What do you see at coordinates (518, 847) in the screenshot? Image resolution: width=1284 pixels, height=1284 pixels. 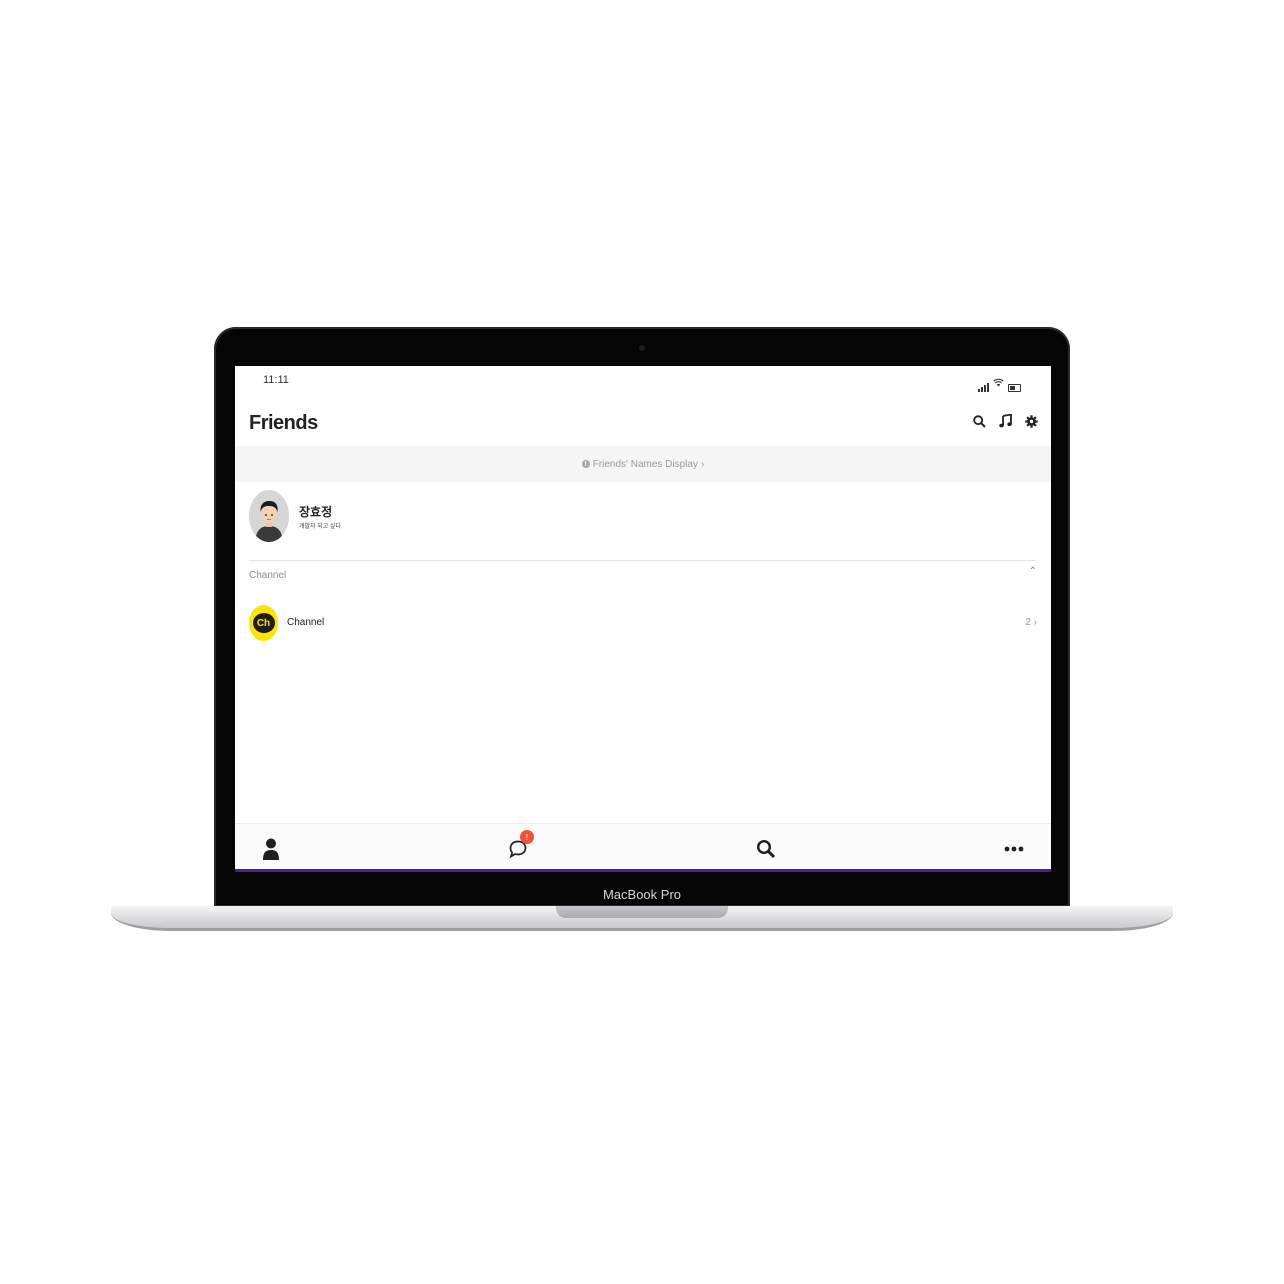 I see `chats-tab: !` at bounding box center [518, 847].